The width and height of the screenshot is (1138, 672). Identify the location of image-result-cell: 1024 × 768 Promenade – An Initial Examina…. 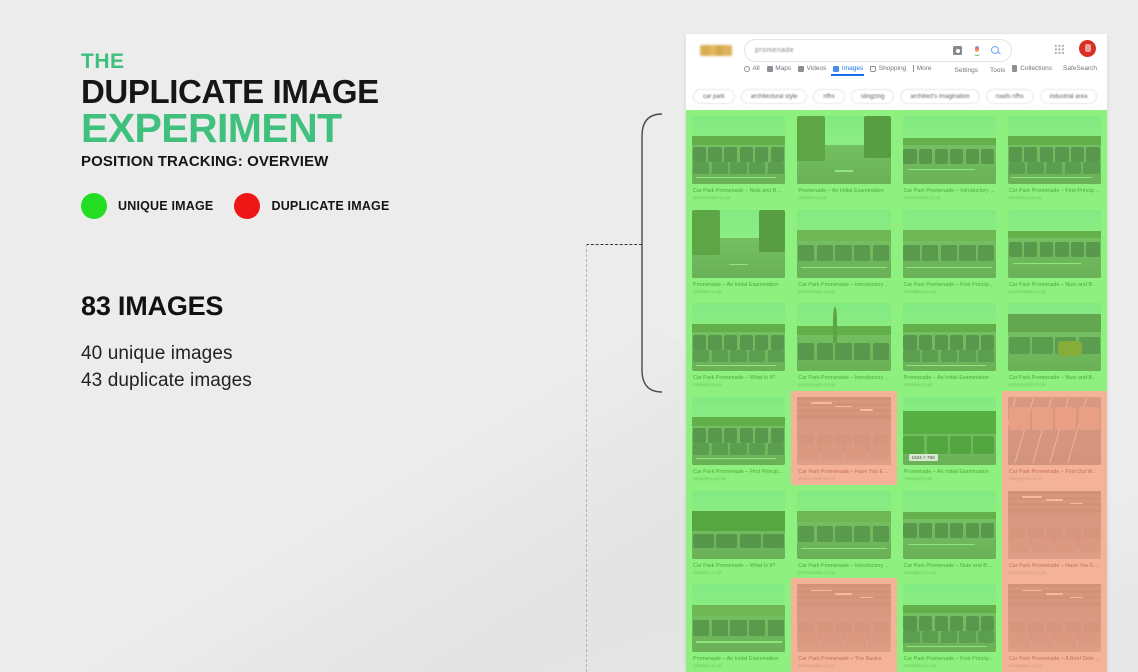
(949, 437).